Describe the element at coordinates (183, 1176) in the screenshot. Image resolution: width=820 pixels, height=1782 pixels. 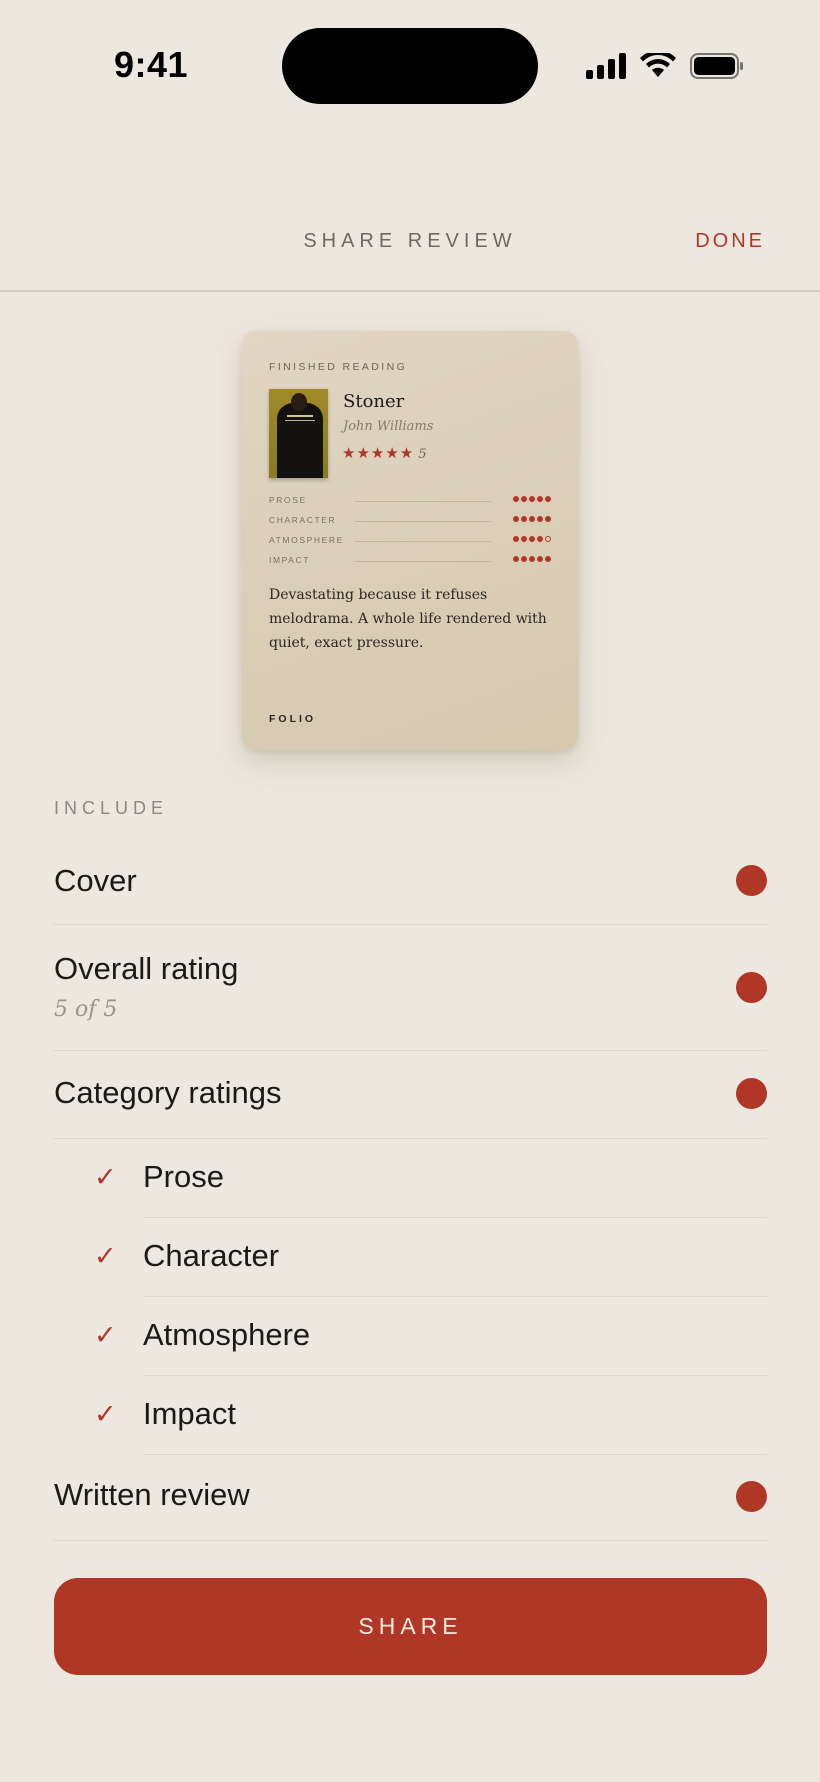
I see `row-label: Prose` at that location.